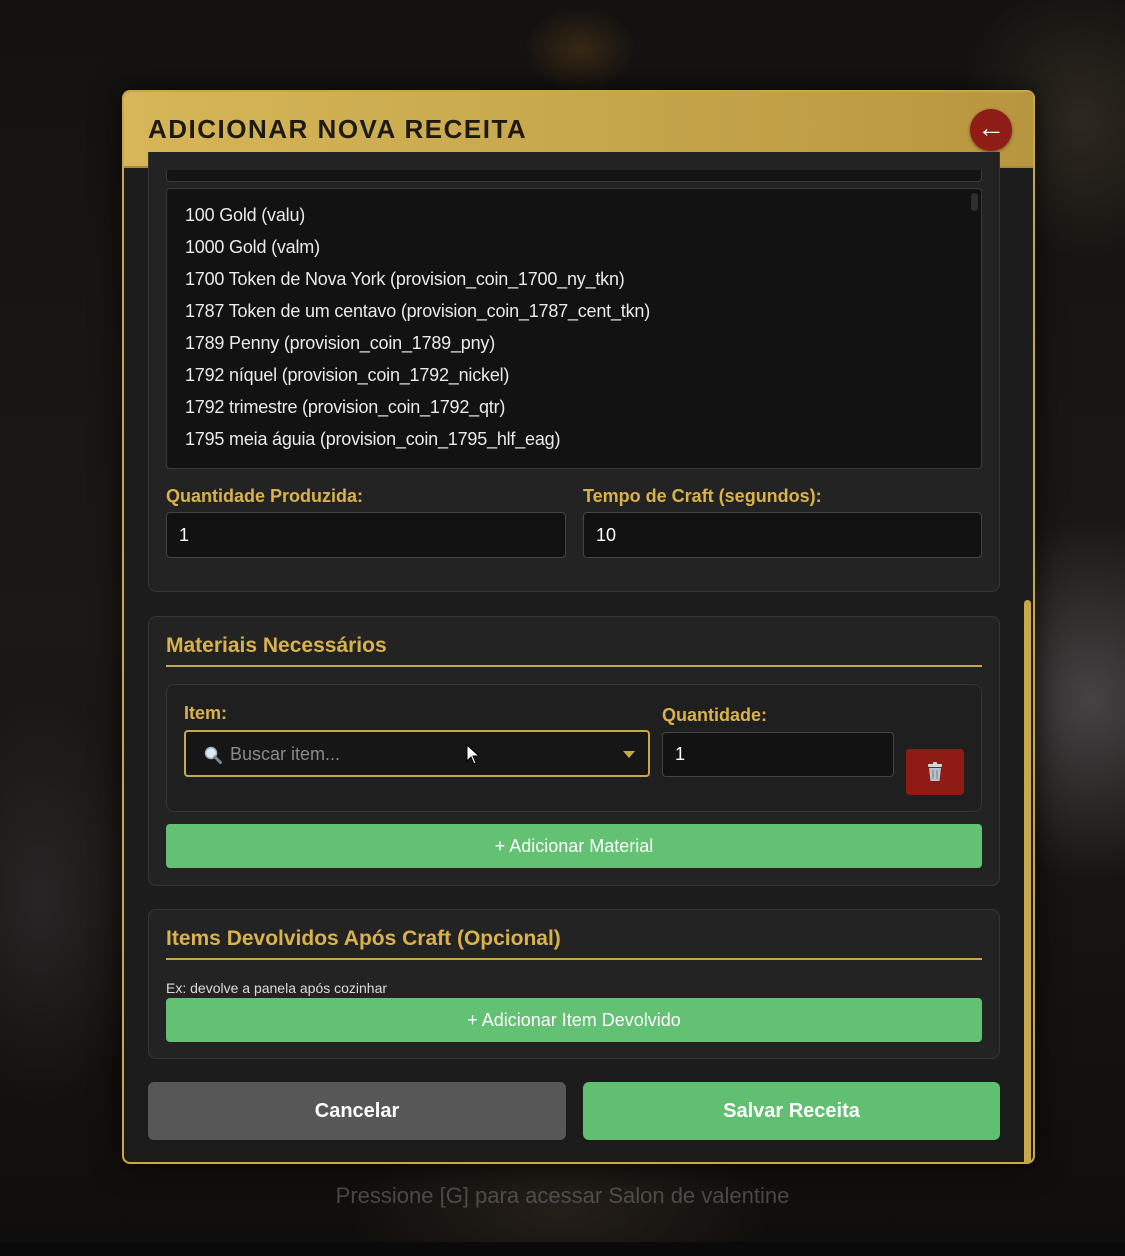 The width and height of the screenshot is (1125, 1256). What do you see at coordinates (702, 496) in the screenshot?
I see `craft-time-label: Tempo de Craft (segundos):` at bounding box center [702, 496].